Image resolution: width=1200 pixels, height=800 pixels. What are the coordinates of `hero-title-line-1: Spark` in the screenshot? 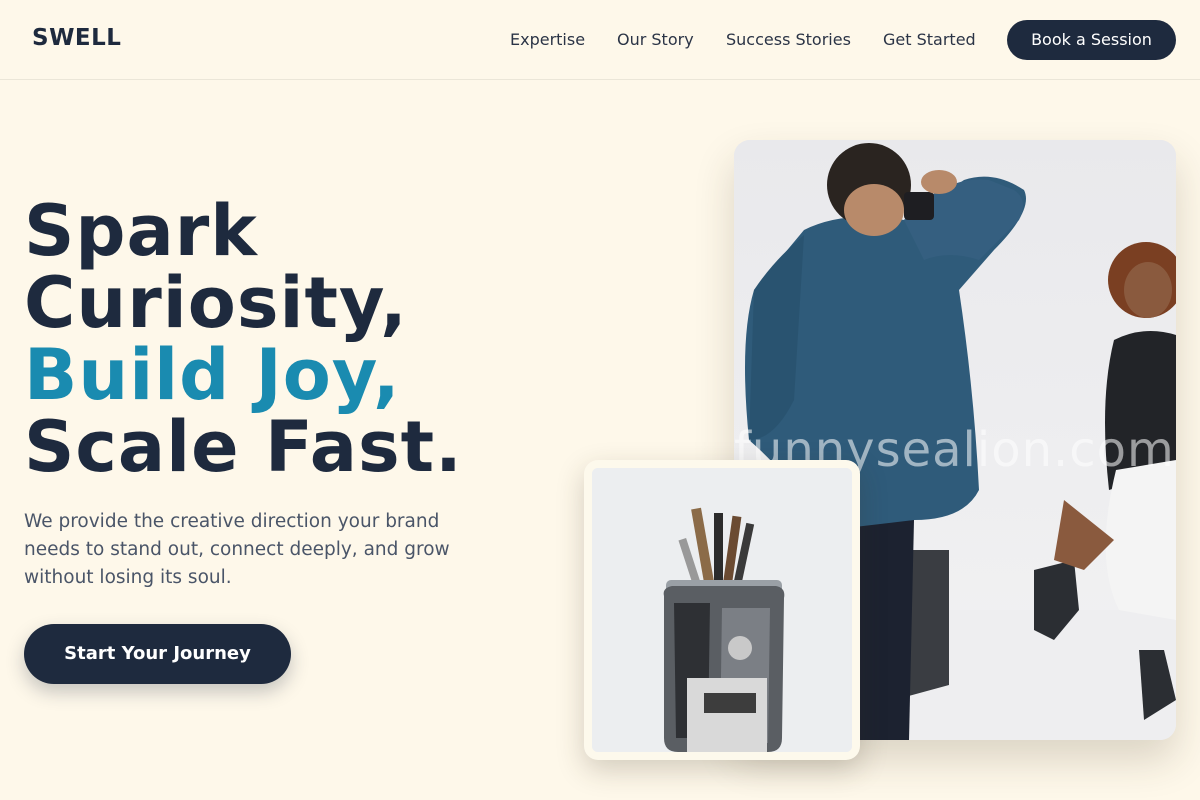 It's located at (141, 231).